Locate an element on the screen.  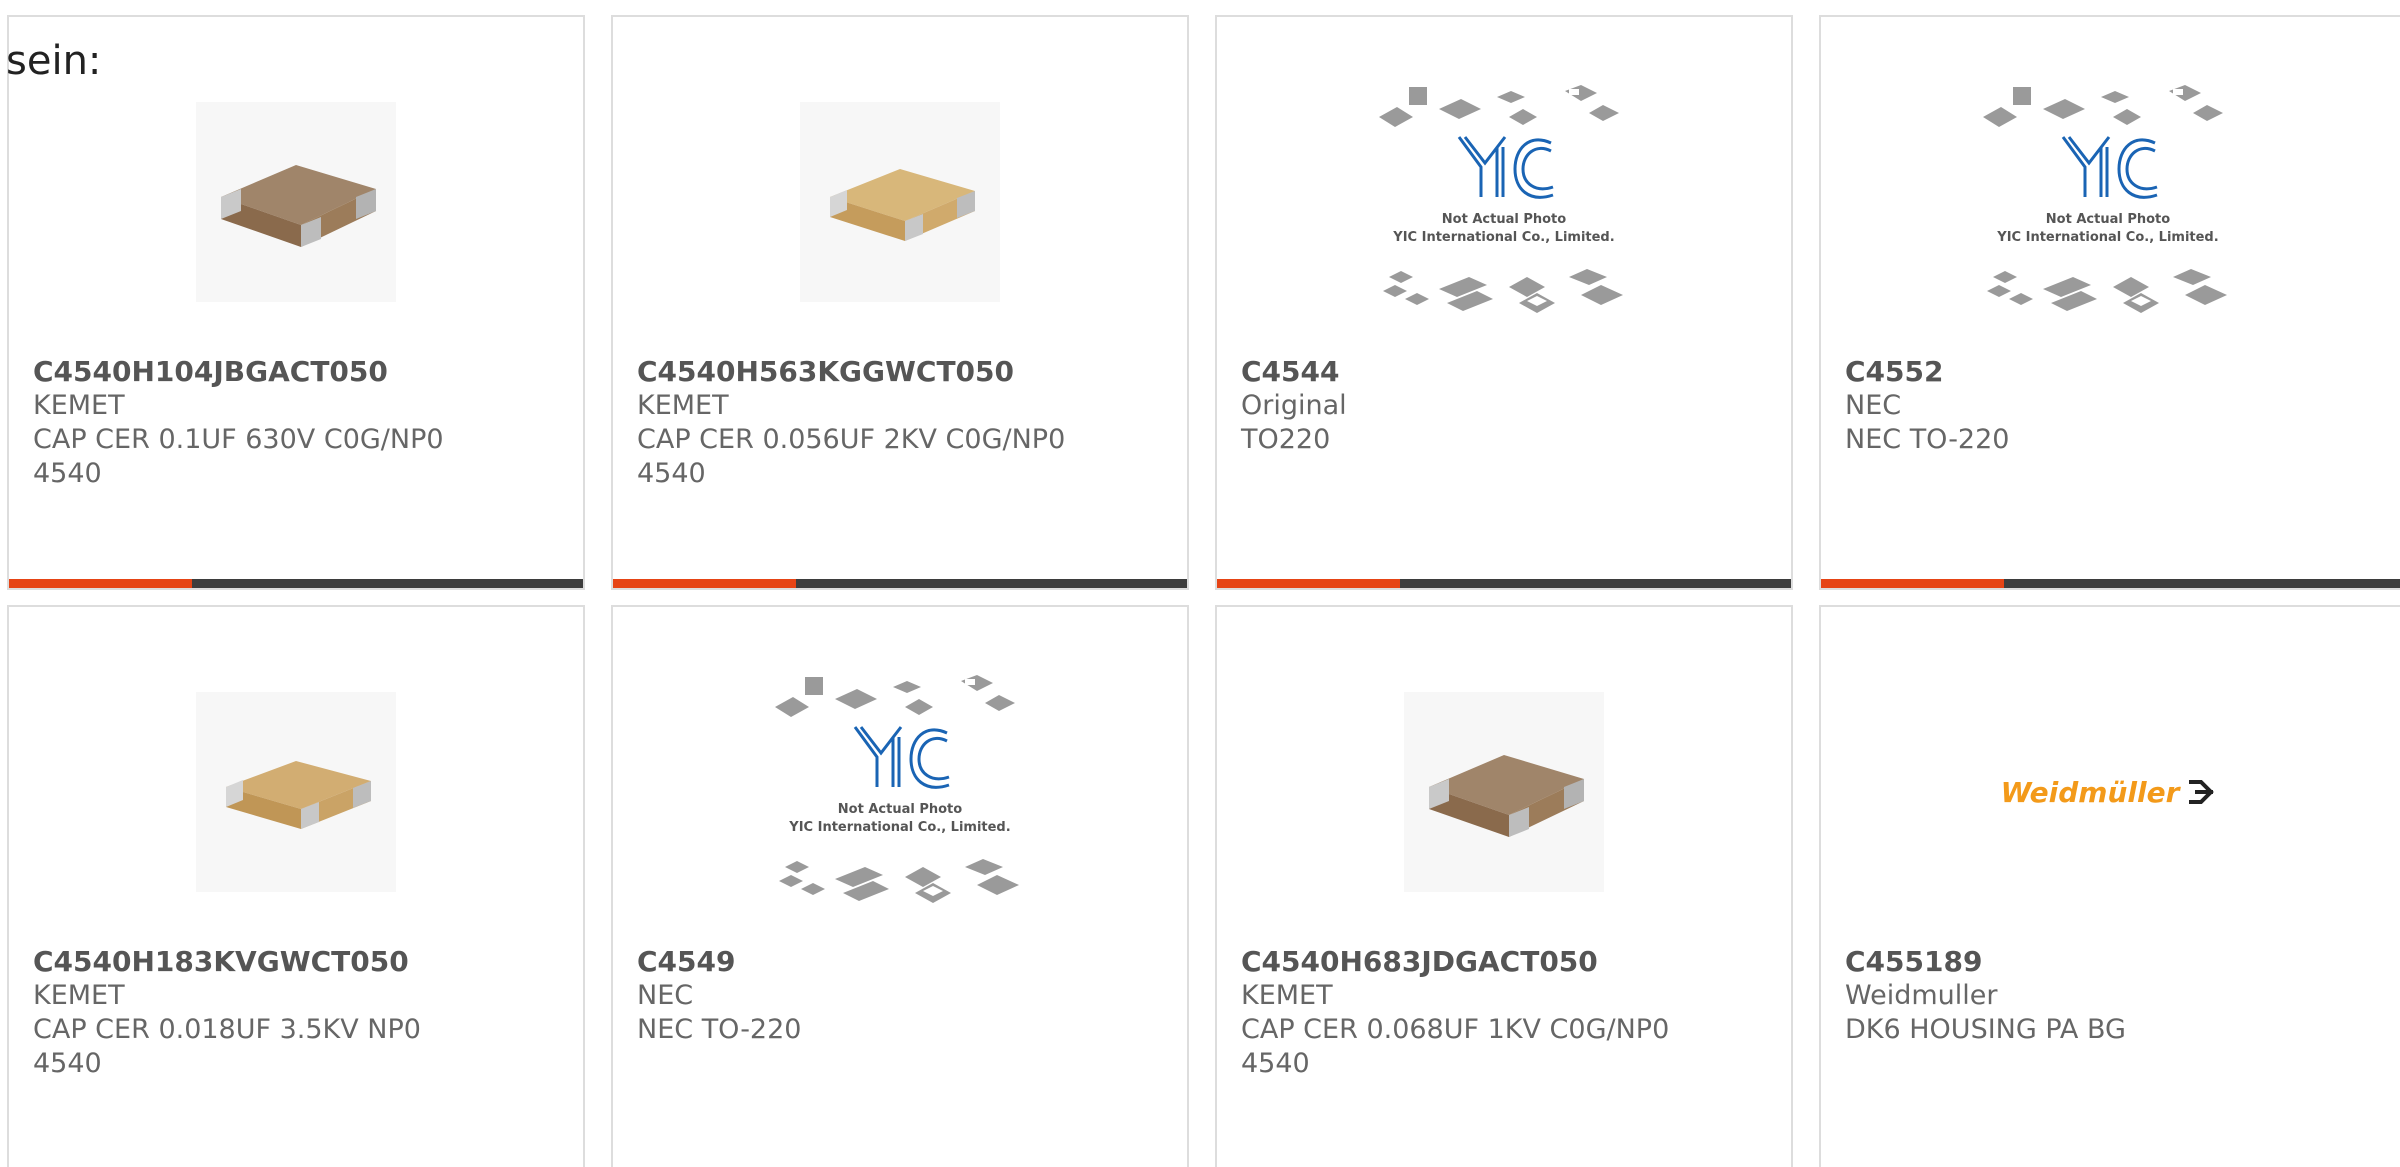
manufacturer: Original is located at coordinates (1294, 405).